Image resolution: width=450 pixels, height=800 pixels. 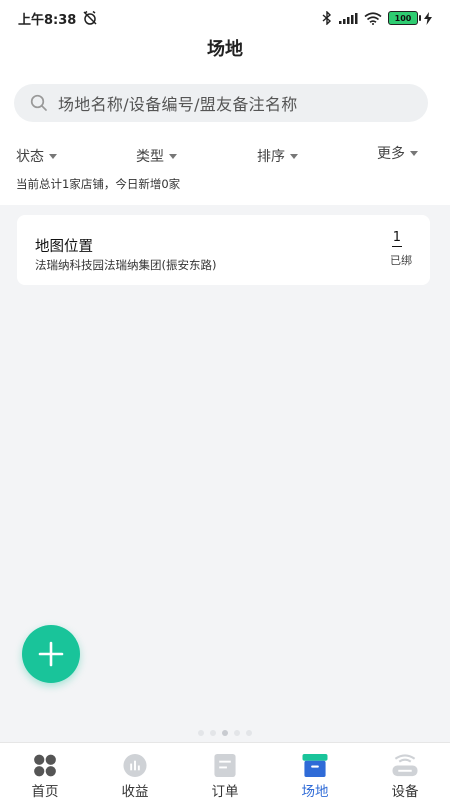 I want to click on plus-icon, so click(x=51, y=654).